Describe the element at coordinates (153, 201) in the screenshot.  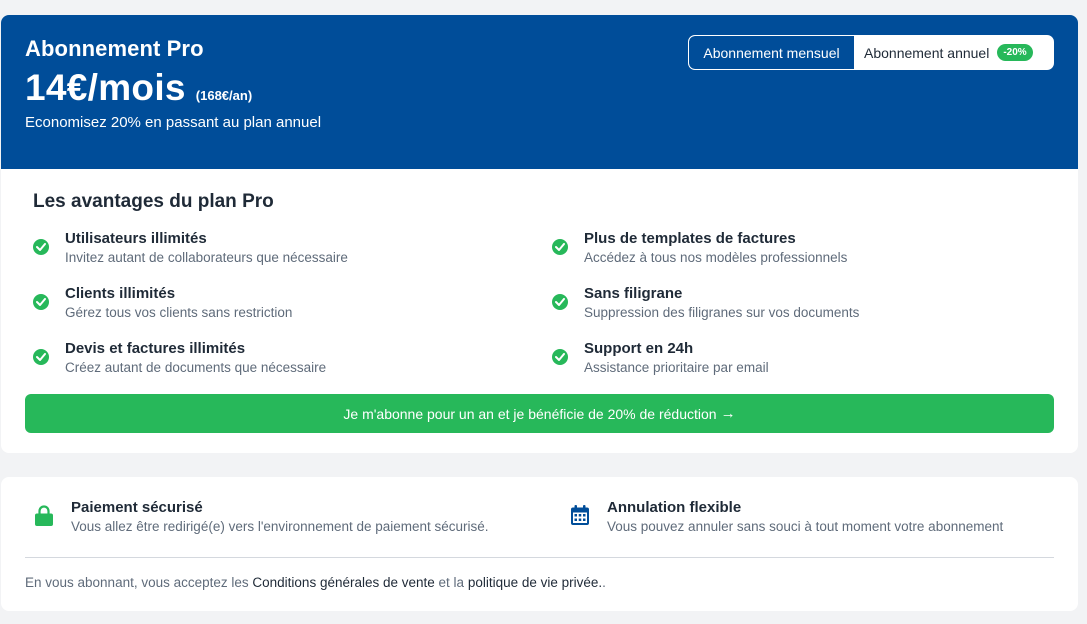
I see `benefits-title: Les avantages du plan Pro` at that location.